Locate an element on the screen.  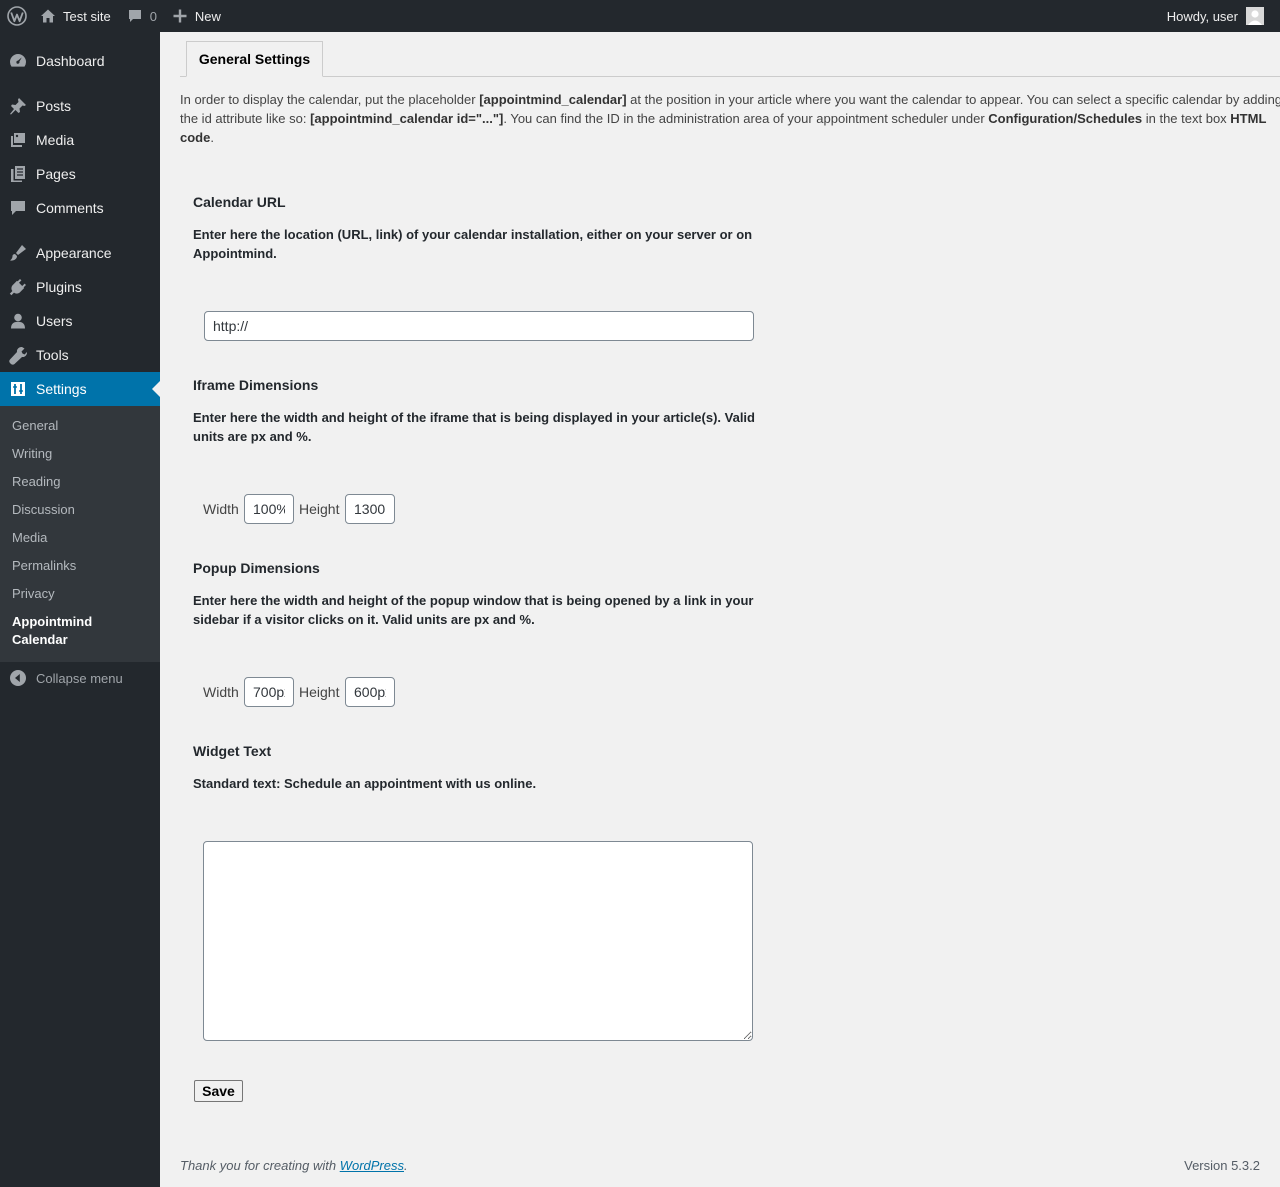
comment-bubble-icon is located at coordinates (134, 16).